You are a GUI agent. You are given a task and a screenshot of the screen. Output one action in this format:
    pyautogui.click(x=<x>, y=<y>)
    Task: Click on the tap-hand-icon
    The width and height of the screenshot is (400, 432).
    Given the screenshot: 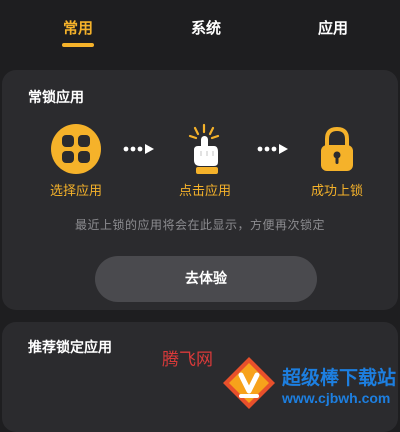 What is the action you would take?
    pyautogui.click(x=205, y=149)
    